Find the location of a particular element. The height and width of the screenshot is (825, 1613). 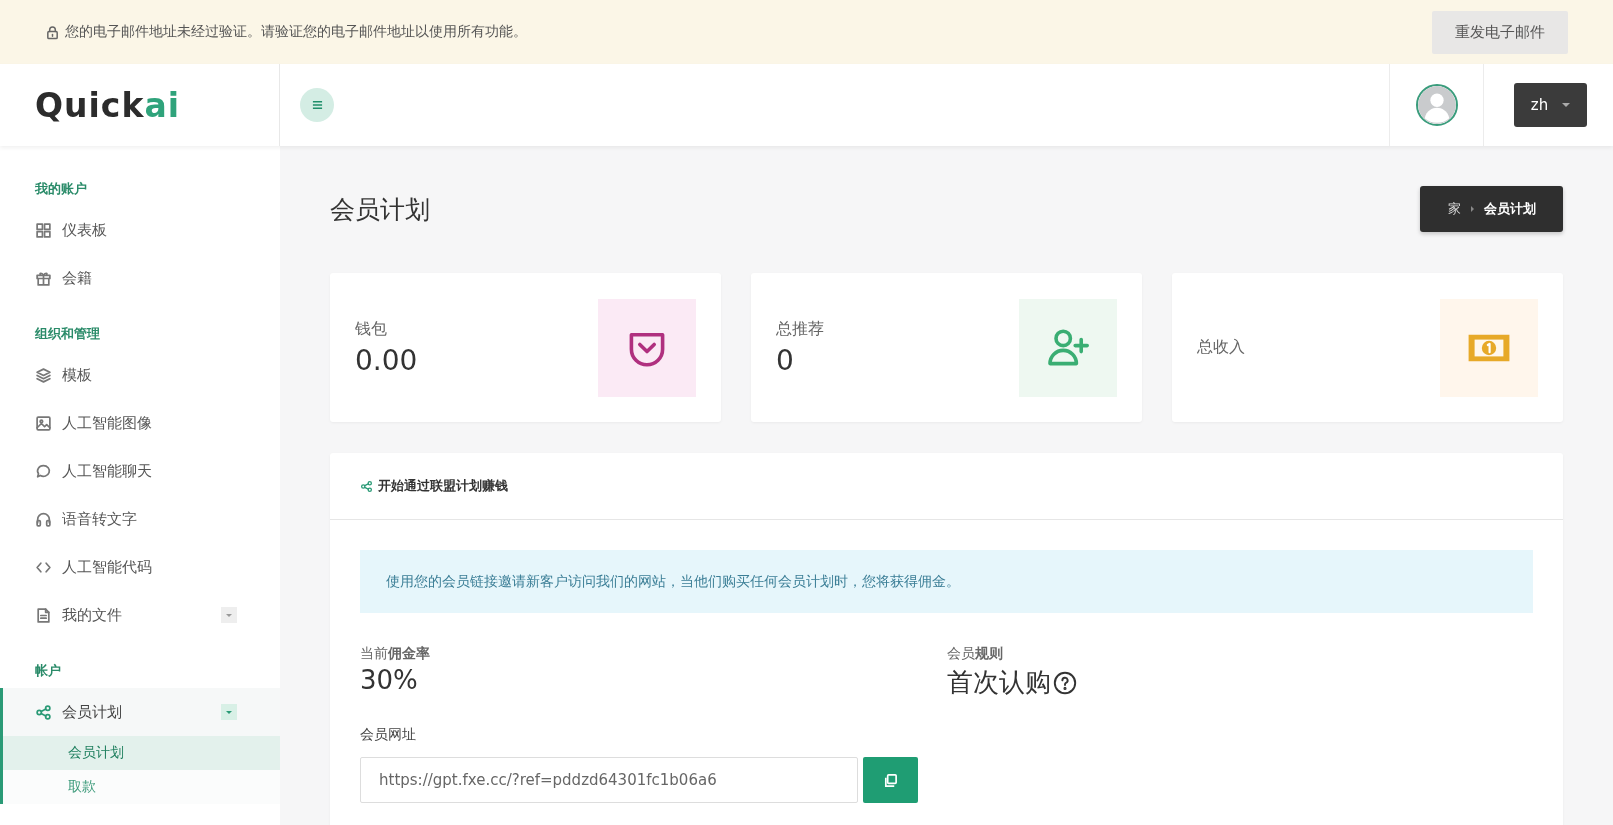

page-title: 会员计划 is located at coordinates (380, 209).